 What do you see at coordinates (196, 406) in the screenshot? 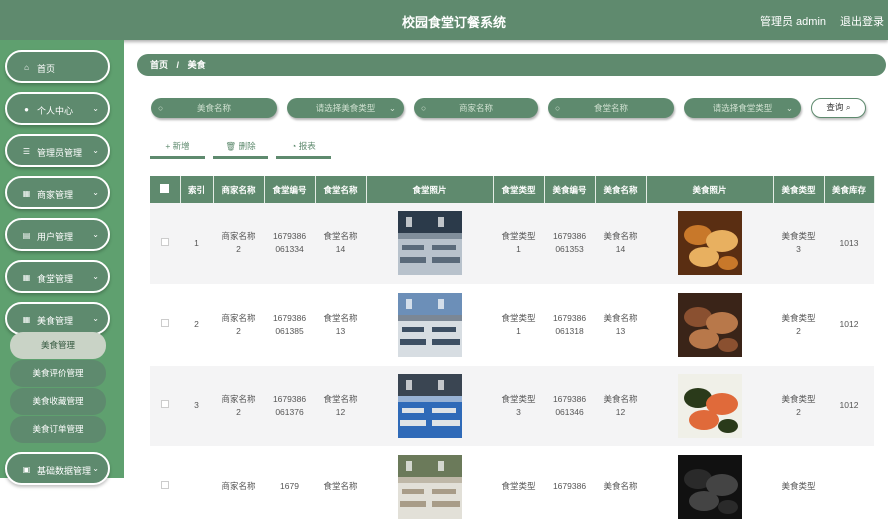
I see `table-cell-idx: 3` at bounding box center [196, 406].